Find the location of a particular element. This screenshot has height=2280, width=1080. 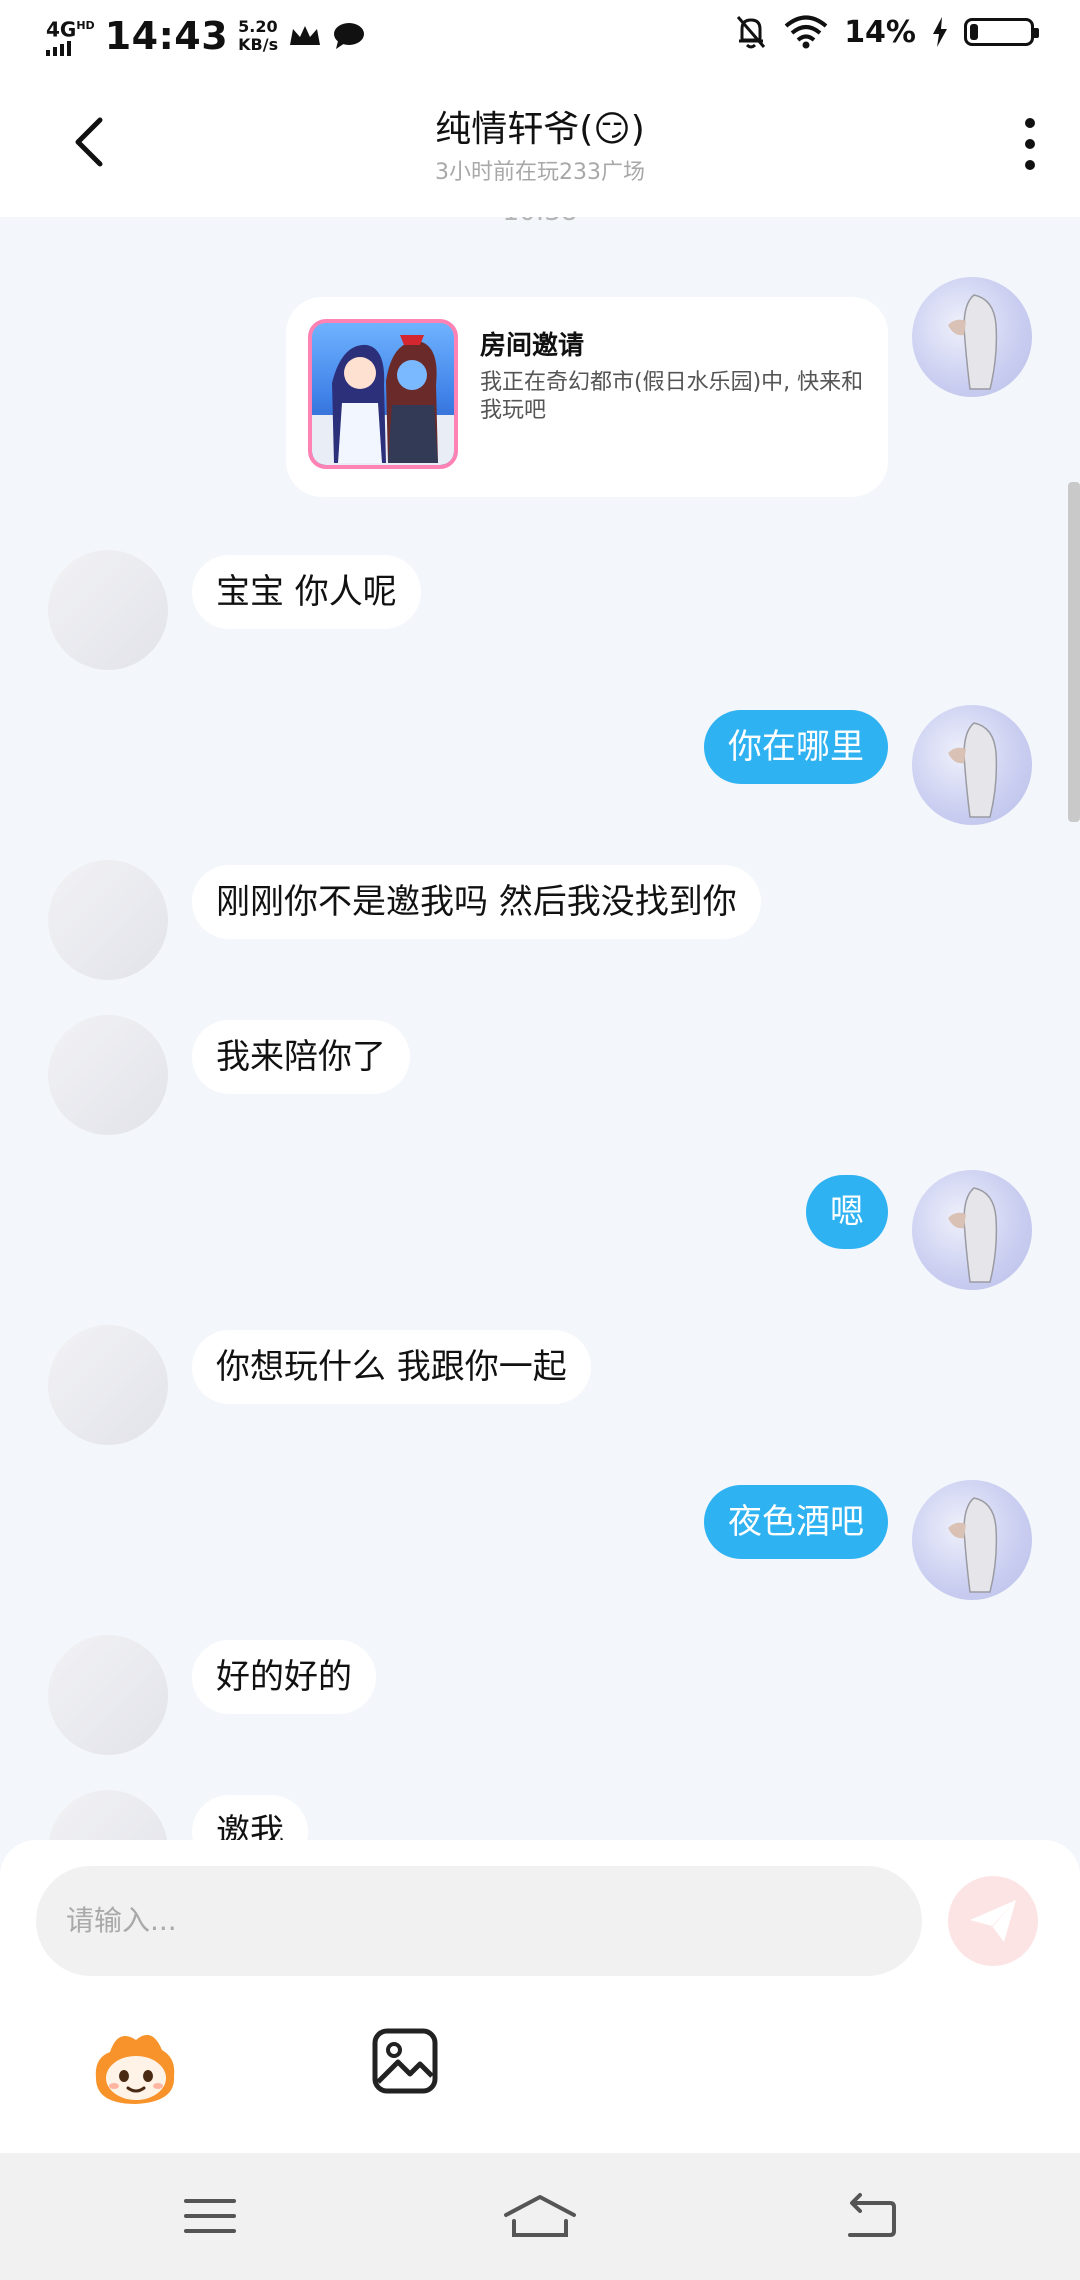

image-button is located at coordinates (405, 2061).